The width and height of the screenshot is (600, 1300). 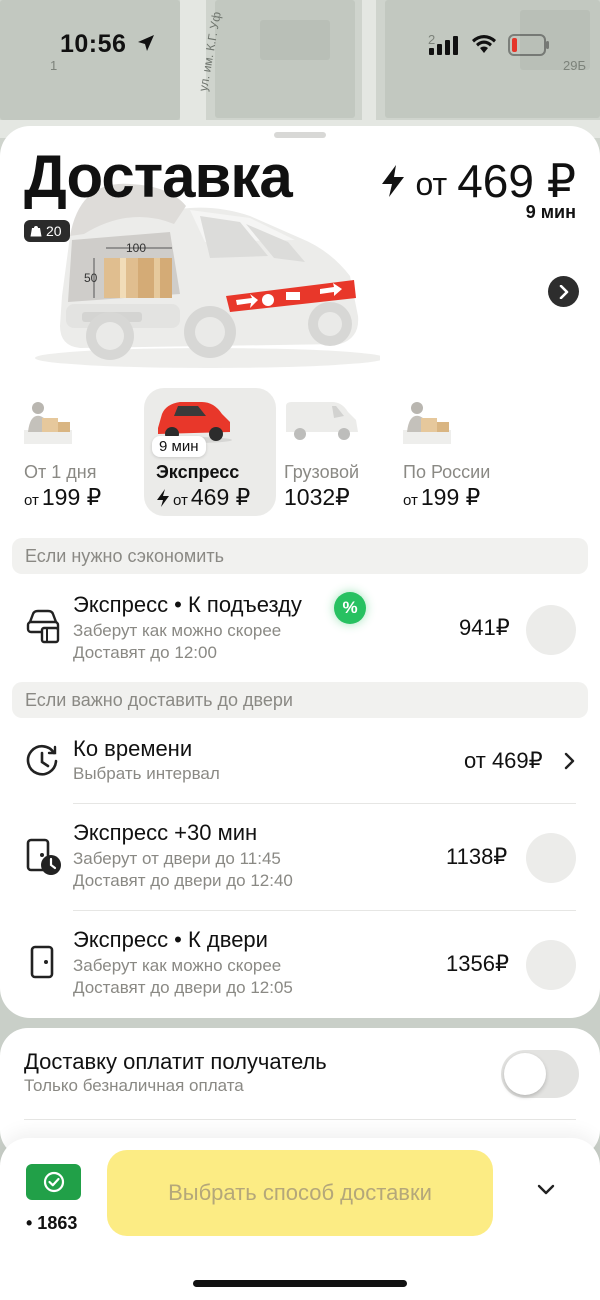 I want to click on tariff-price: 1032₽, so click(x=317, y=497).